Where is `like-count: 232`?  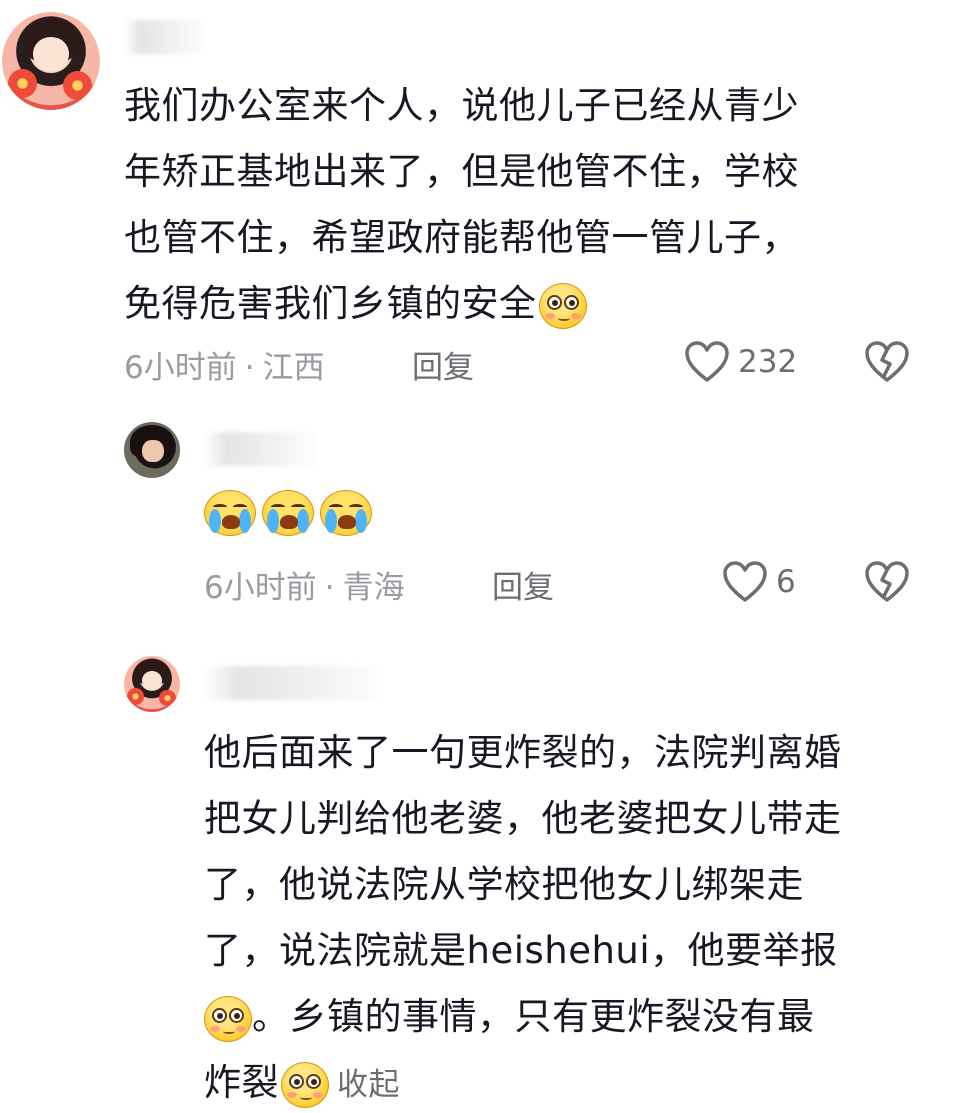
like-count: 232 is located at coordinates (768, 362).